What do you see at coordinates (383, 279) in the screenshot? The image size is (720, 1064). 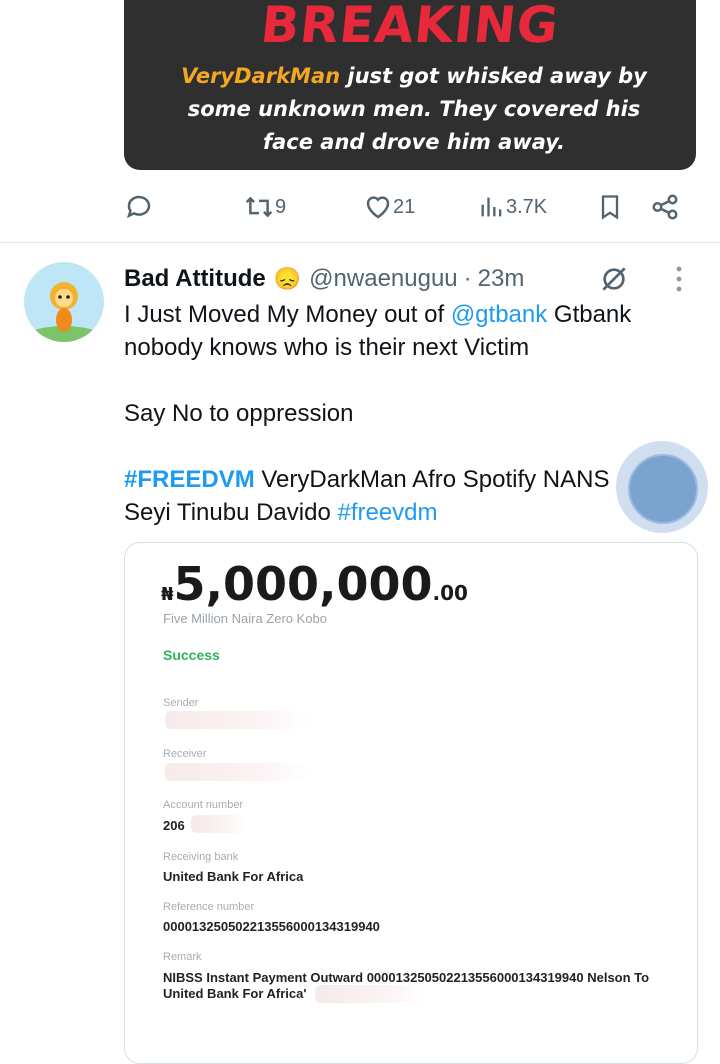 I see `author-handle: @nwaenuguu` at bounding box center [383, 279].